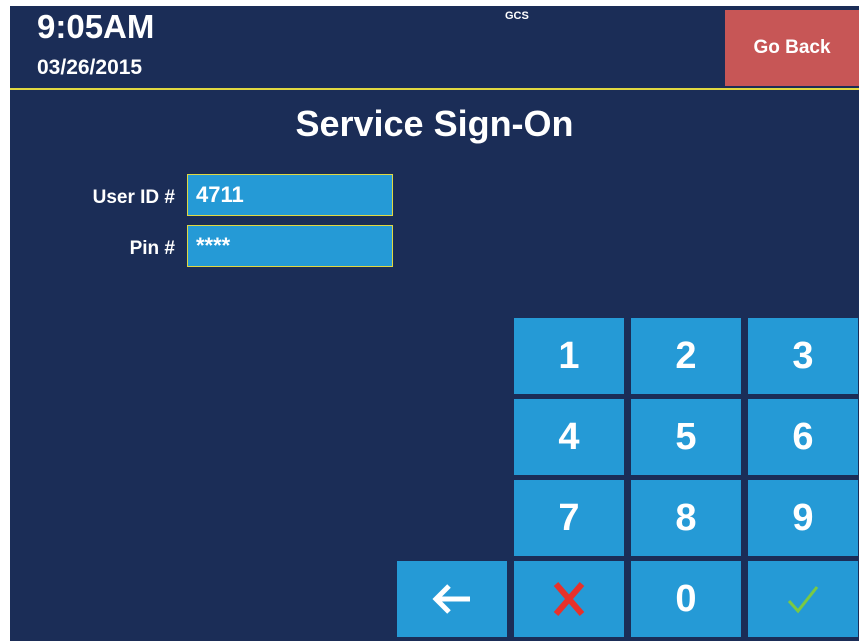 The width and height of the screenshot is (859, 641). I want to click on key-9: 9, so click(803, 518).